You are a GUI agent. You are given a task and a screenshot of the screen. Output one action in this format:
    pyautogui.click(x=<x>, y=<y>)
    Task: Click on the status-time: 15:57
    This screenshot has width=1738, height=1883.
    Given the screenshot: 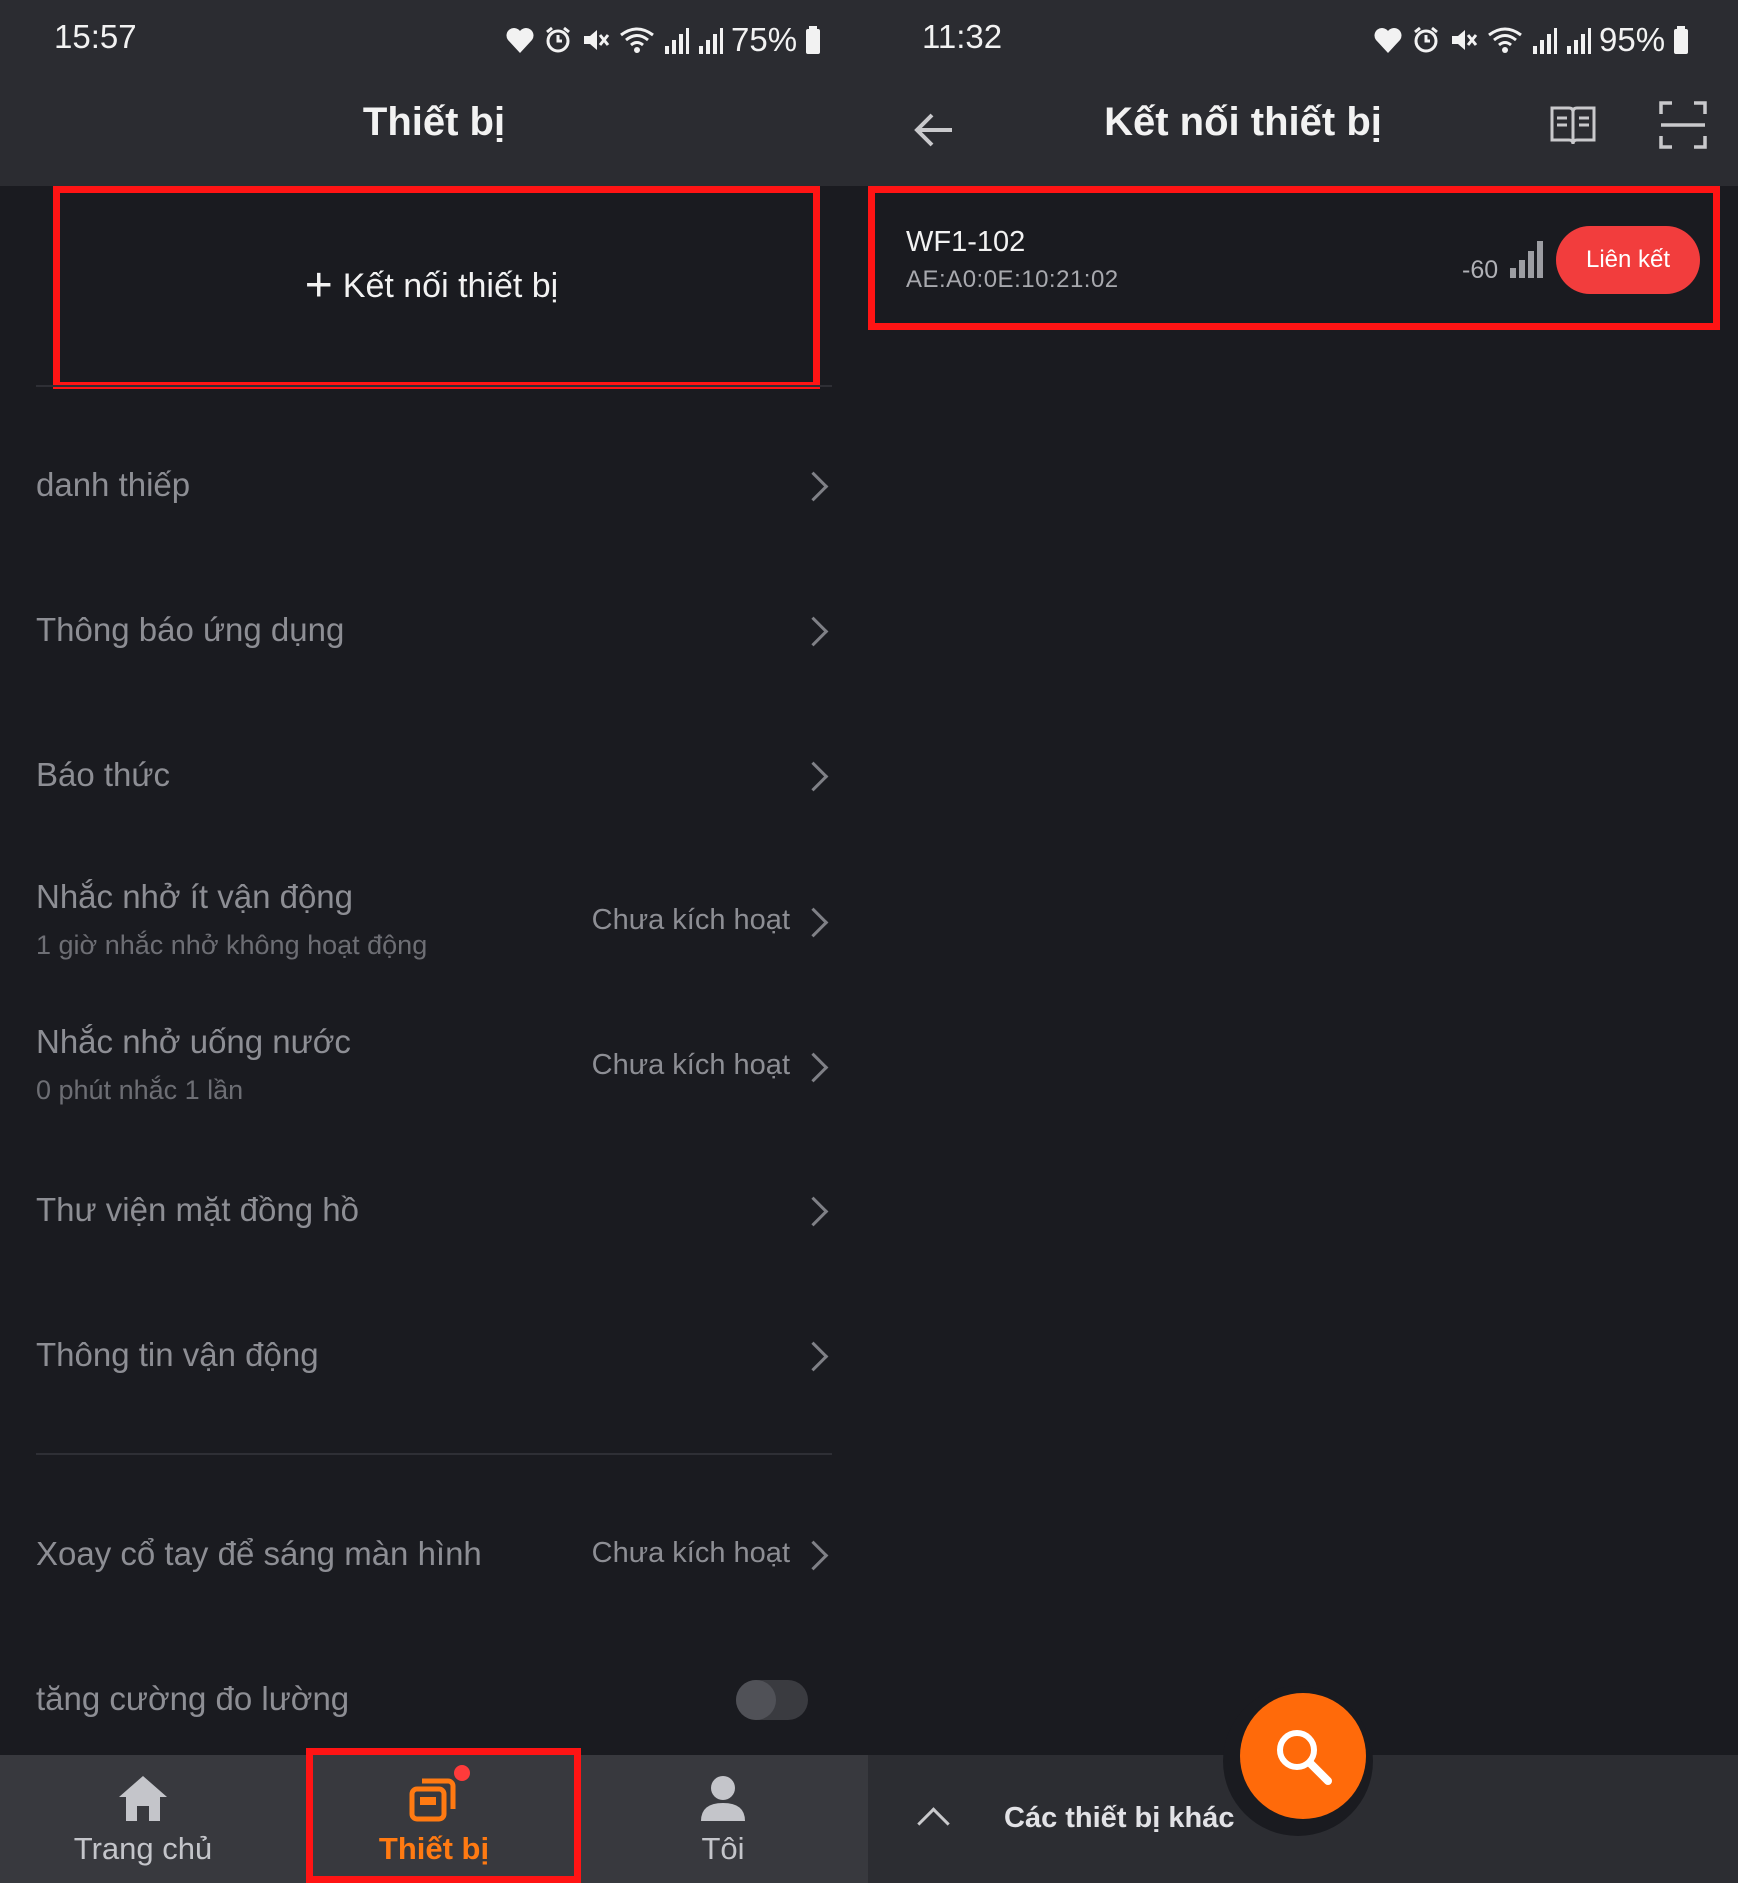 What is the action you would take?
    pyautogui.click(x=95, y=36)
    